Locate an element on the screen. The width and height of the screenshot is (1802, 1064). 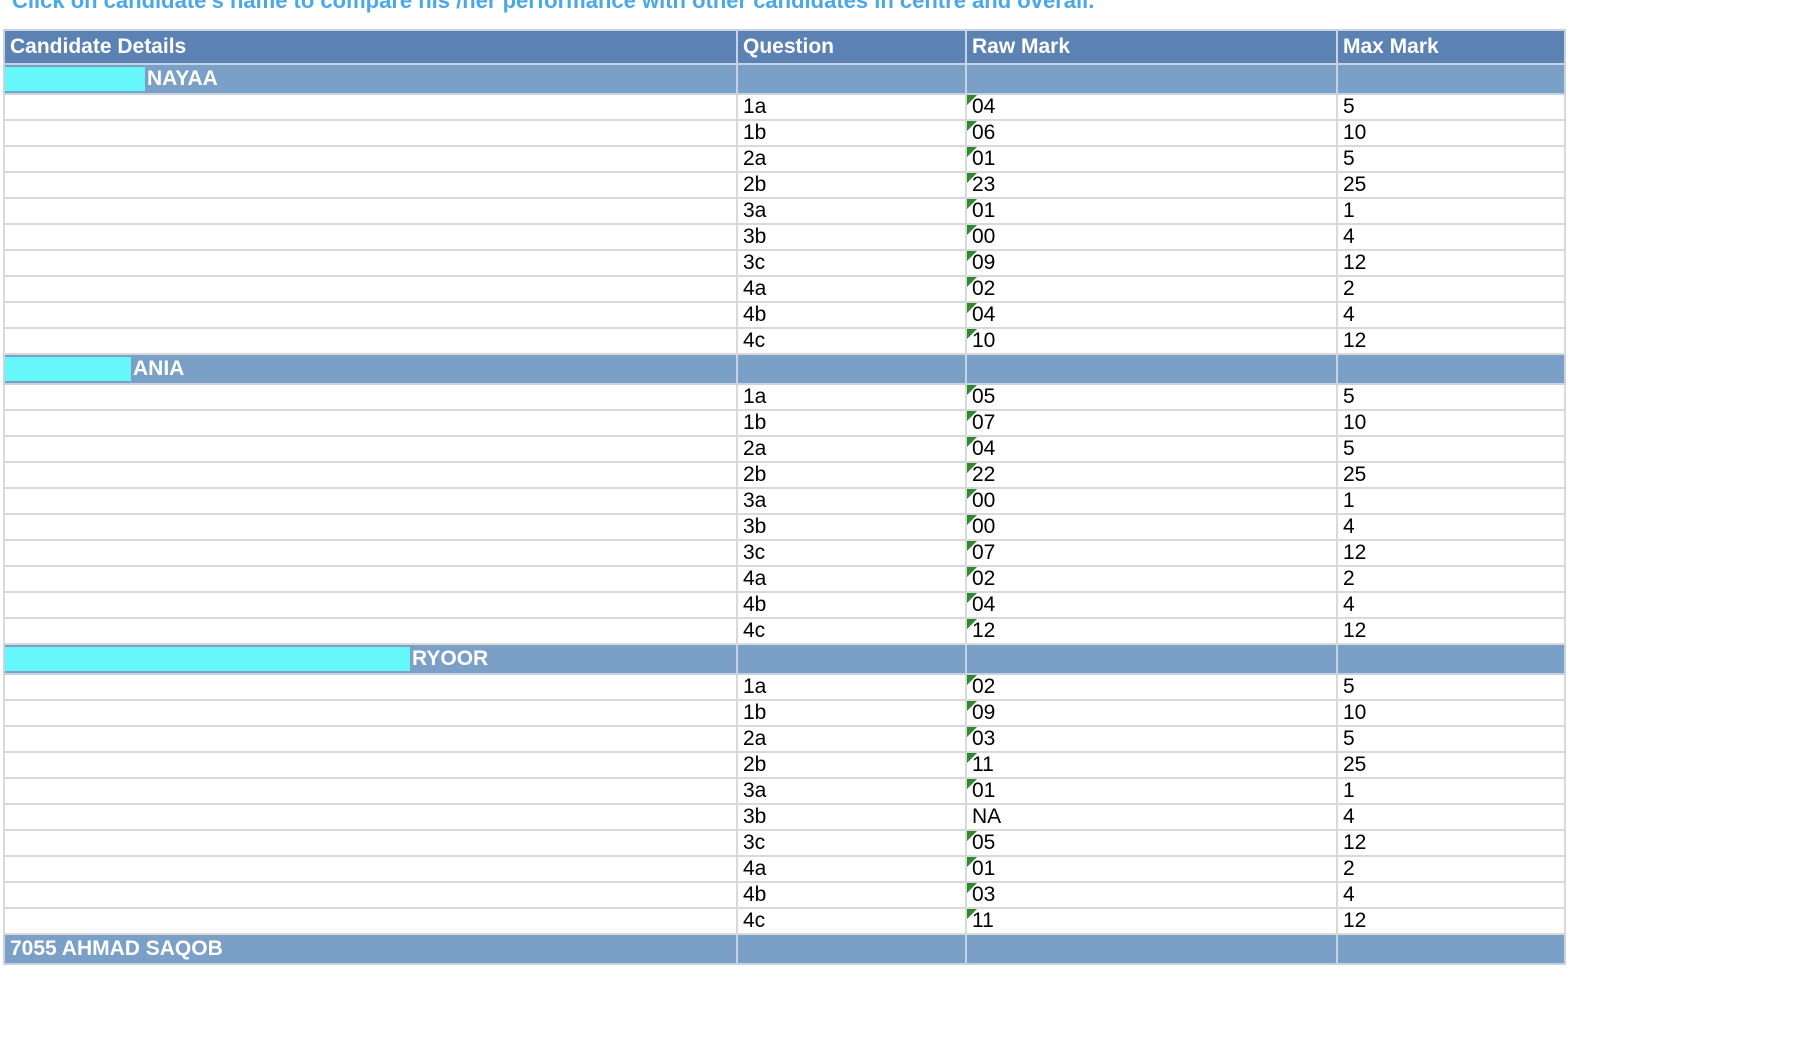
mark-row: 1b 07 10 is located at coordinates (784, 423).